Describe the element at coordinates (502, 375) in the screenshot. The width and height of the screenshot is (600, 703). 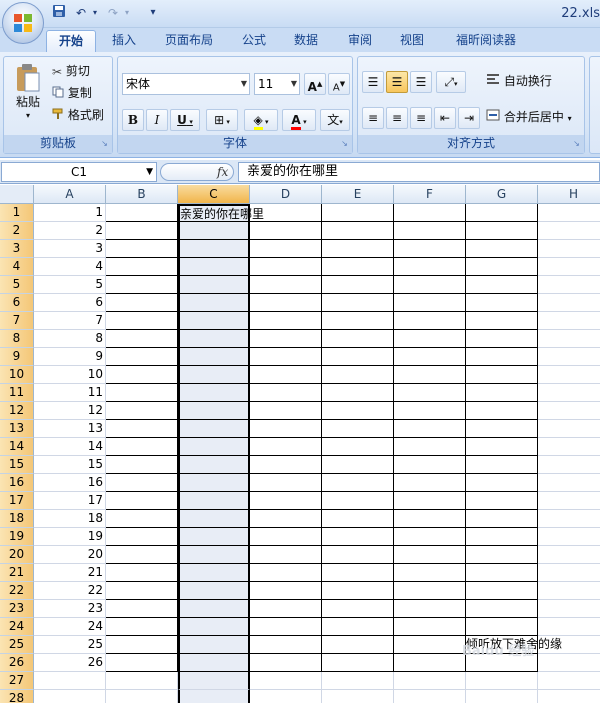
I see `cell-g10` at that location.